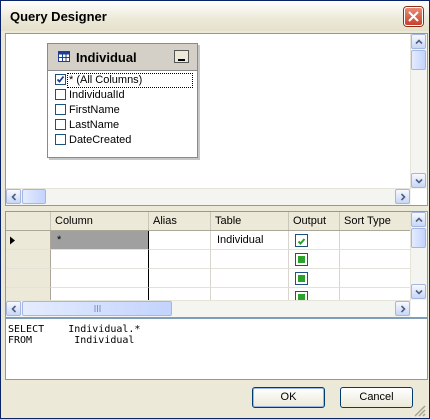 The image size is (430, 419). I want to click on cell-column: *, so click(100, 240).